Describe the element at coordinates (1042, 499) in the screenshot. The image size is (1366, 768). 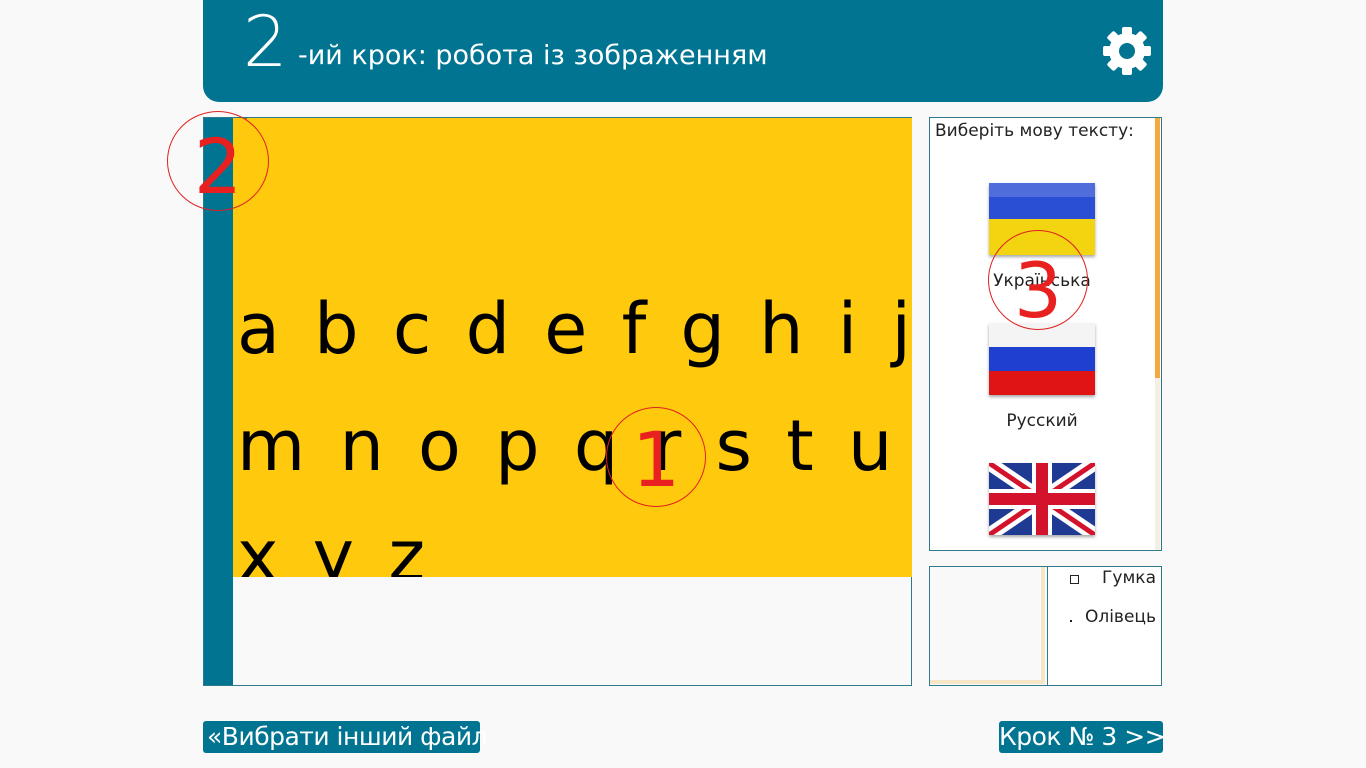
I see `uk-flag-icon` at that location.